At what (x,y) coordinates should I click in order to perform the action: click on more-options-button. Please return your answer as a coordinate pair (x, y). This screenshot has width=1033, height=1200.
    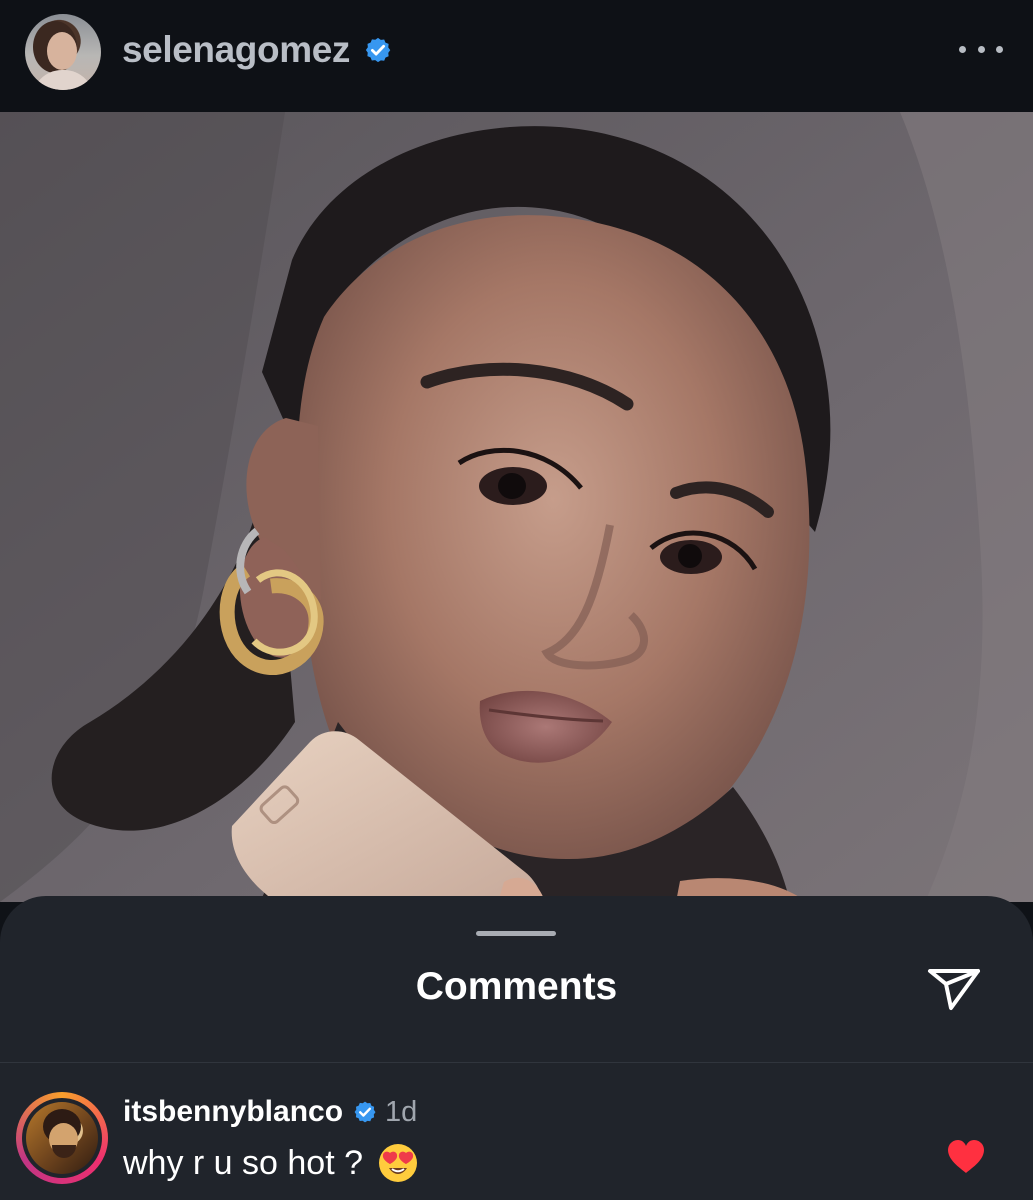
    Looking at the image, I should click on (981, 49).